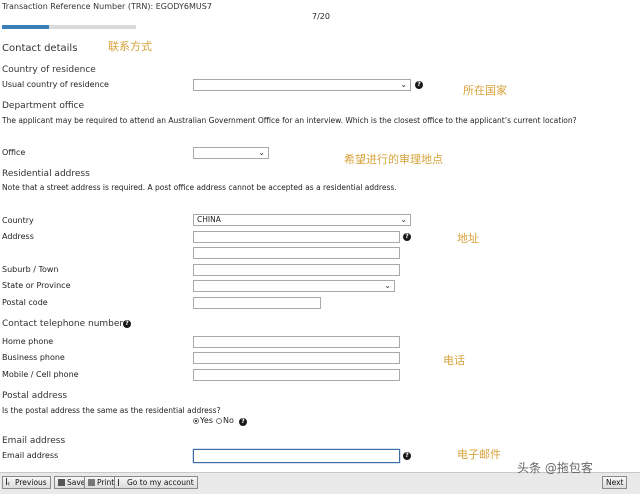 The height and width of the screenshot is (494, 640). I want to click on section-postal-address: Postal address, so click(35, 396).